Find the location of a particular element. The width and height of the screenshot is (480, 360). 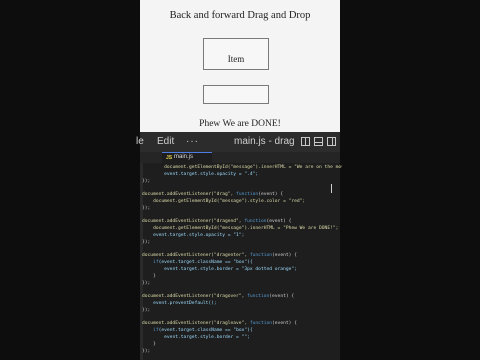

code-token: event.target.style.border = ""; is located at coordinates (207, 337).